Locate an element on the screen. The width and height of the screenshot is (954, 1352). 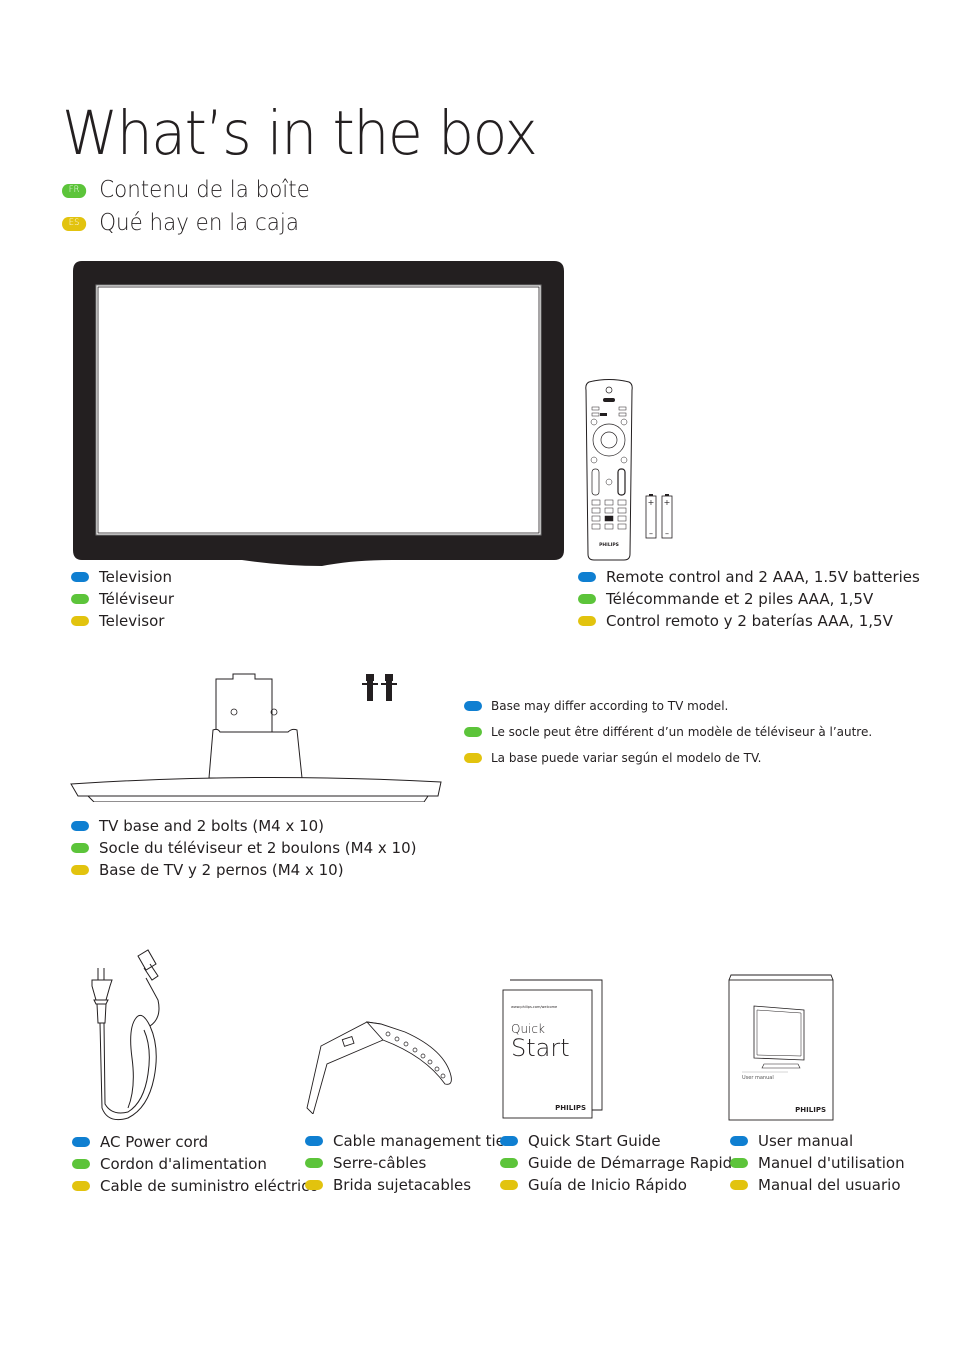
list-item: Manual del usuario is located at coordinates (817, 1185).